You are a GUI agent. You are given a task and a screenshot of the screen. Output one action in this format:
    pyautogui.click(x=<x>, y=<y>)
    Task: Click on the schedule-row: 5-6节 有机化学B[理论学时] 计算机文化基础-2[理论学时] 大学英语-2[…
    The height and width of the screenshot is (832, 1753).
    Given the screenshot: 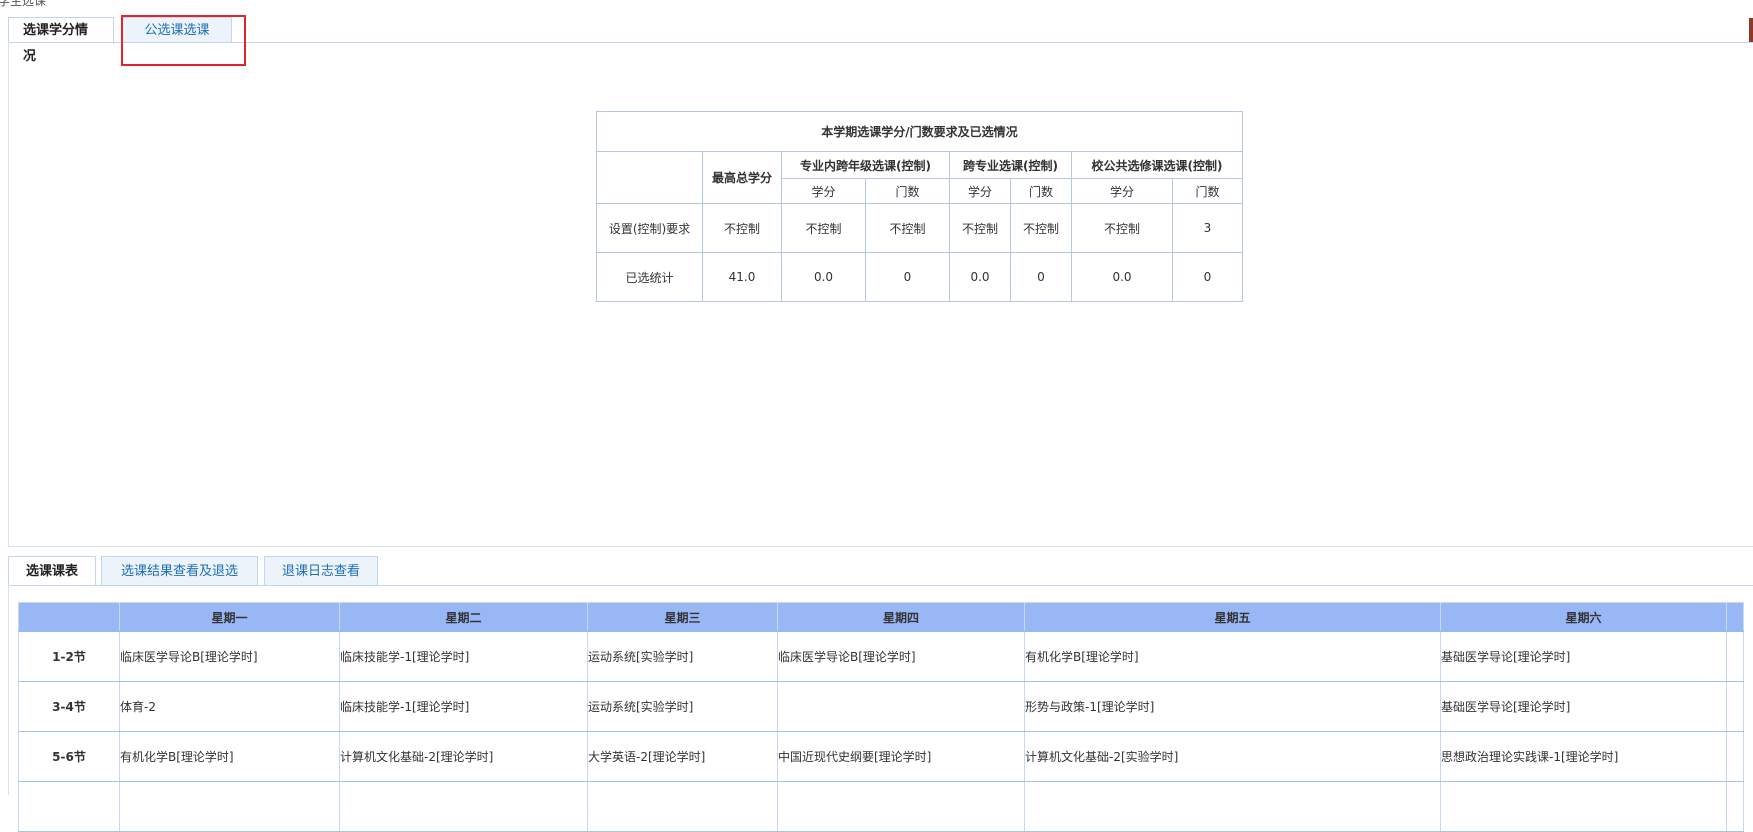 What is the action you would take?
    pyautogui.click(x=881, y=756)
    